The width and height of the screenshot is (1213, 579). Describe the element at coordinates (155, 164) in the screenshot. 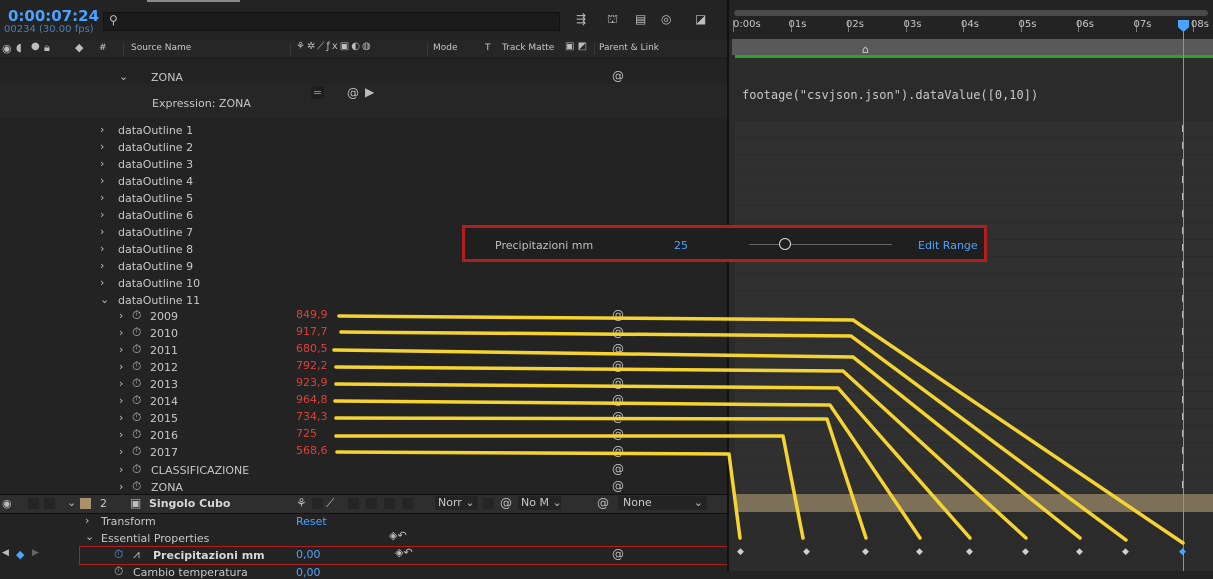

I see `outline-item: dataOutline 3` at that location.